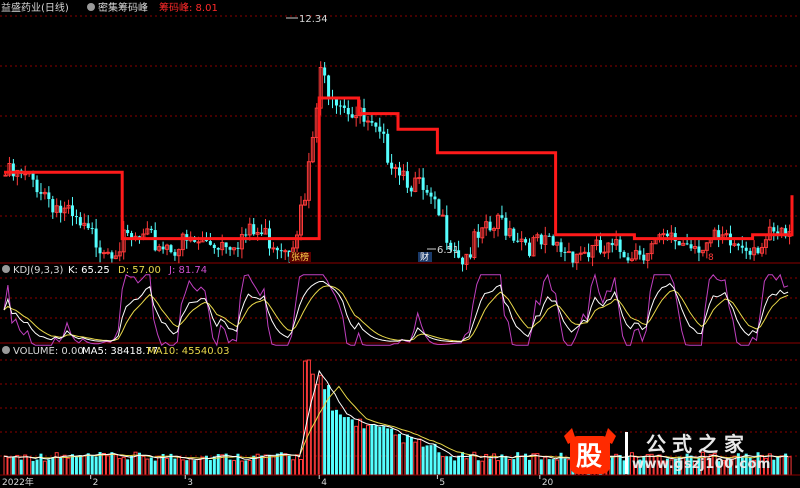  What do you see at coordinates (701, 464) in the screenshot?
I see `watermark-url: www.gszj100.com` at bounding box center [701, 464].